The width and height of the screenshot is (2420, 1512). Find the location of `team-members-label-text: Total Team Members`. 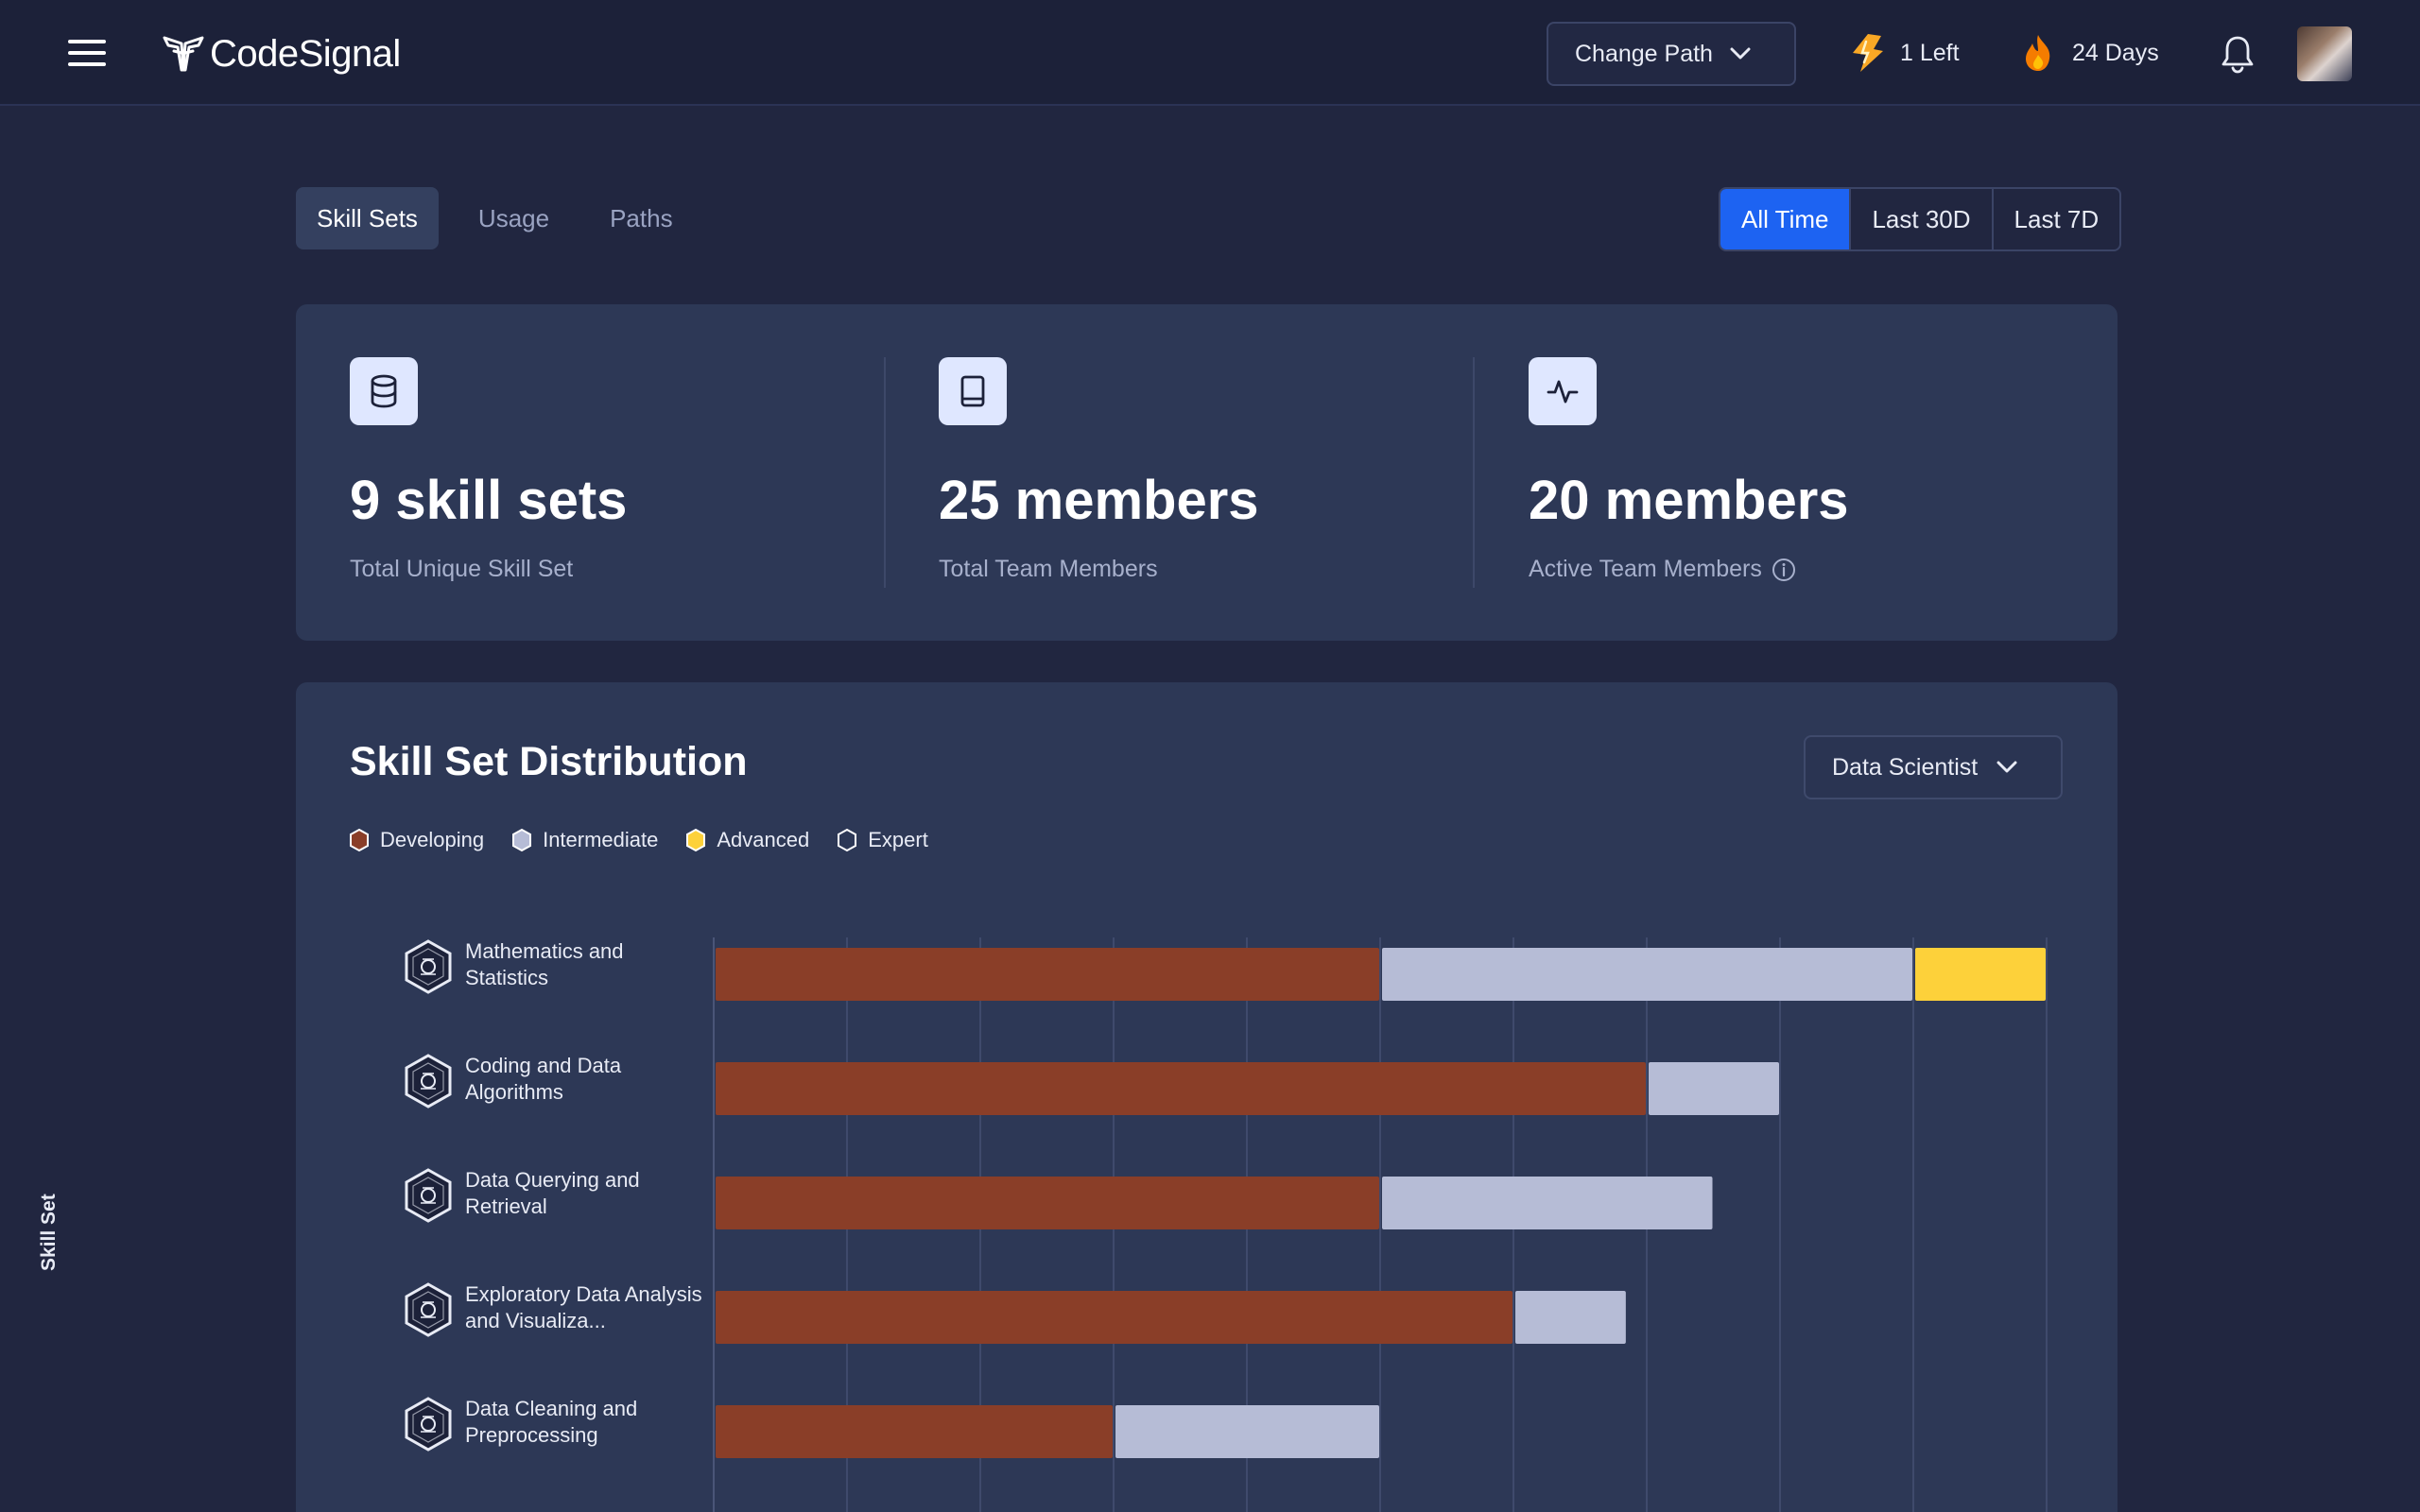

team-members-label-text: Total Team Members is located at coordinates (1048, 569).